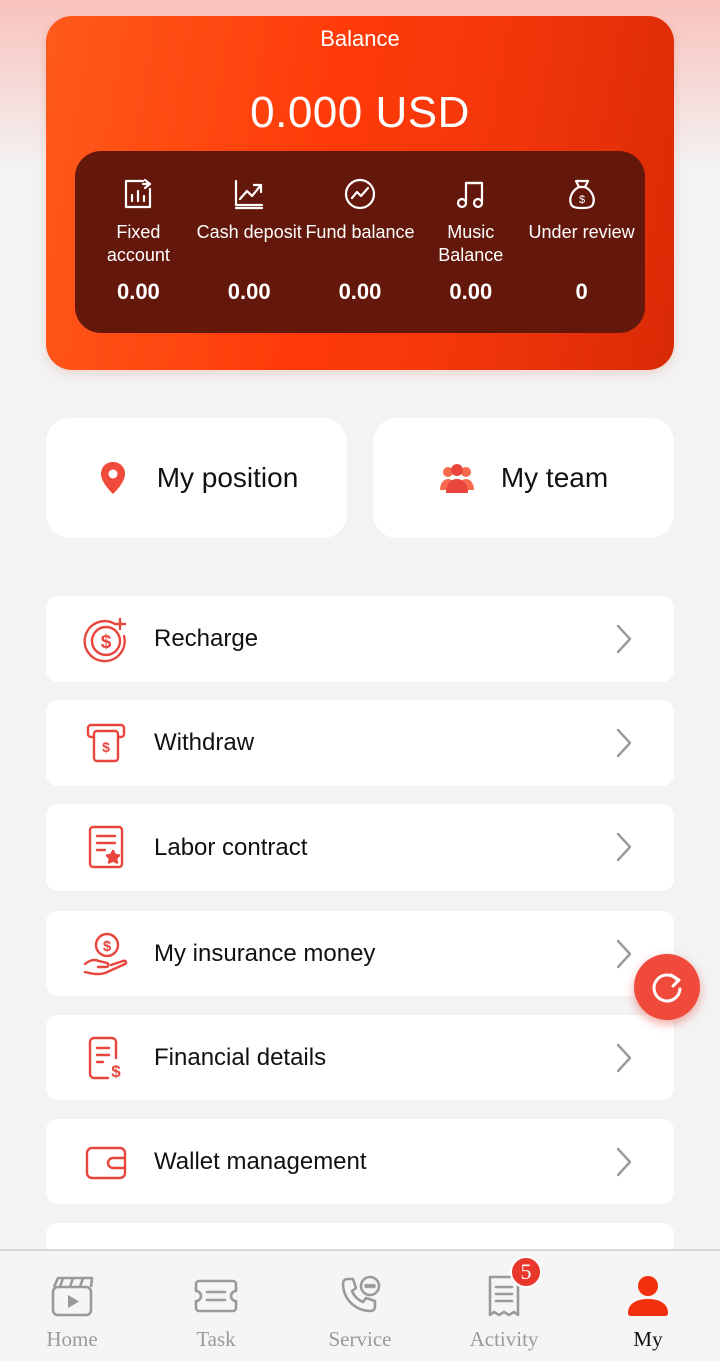 This screenshot has height=1361, width=720. I want to click on my-team-label: My team, so click(554, 477).